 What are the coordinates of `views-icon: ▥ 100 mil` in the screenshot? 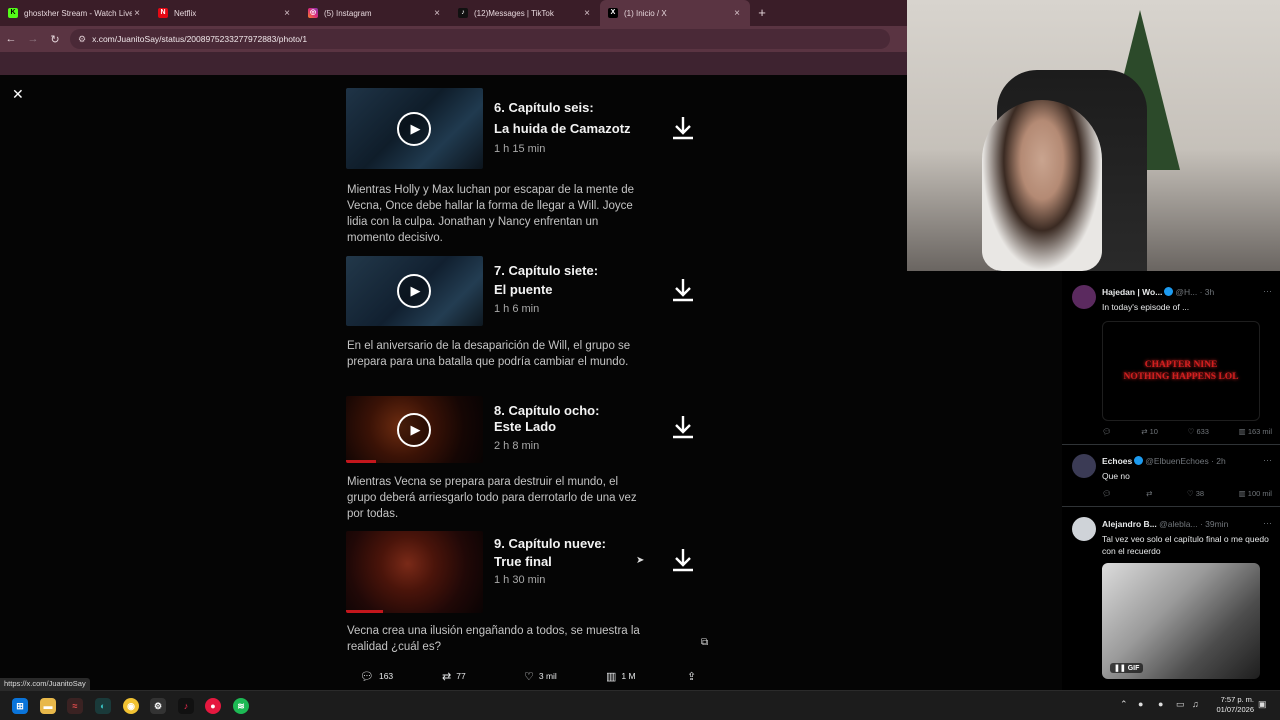 It's located at (1255, 493).